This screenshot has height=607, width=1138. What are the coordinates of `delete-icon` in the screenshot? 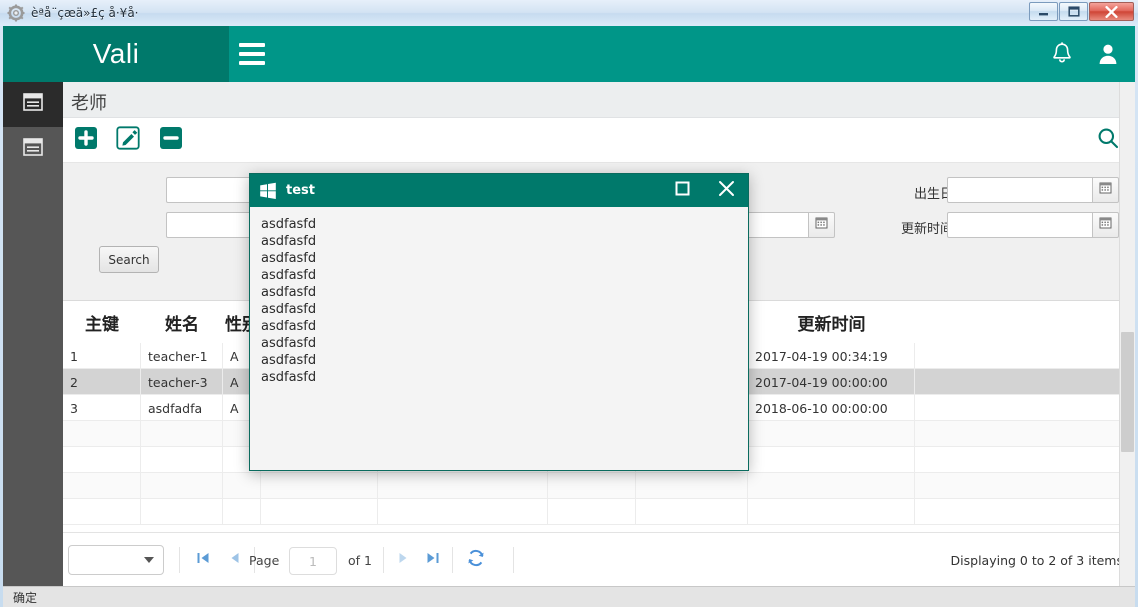 It's located at (171, 140).